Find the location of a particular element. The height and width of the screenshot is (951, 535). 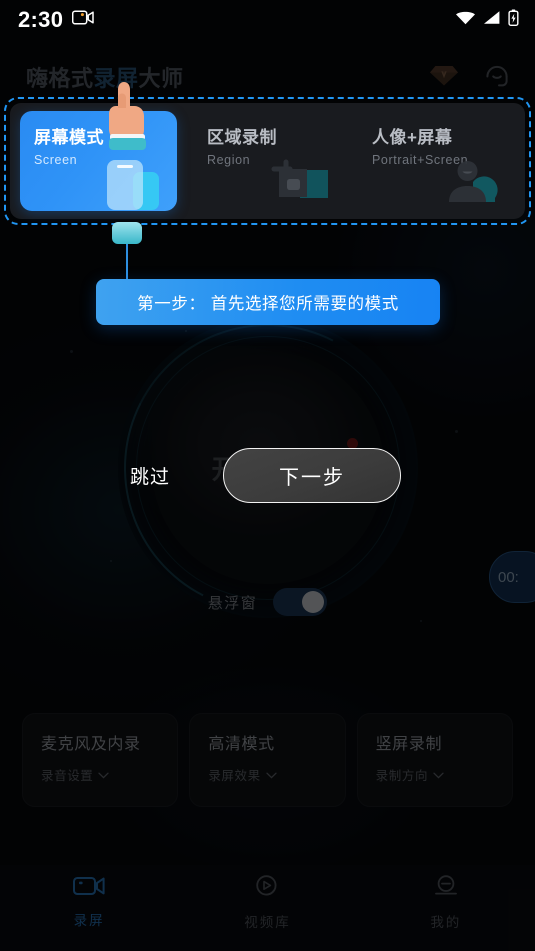

option-subtitle: 录屏效果 is located at coordinates (234, 776).